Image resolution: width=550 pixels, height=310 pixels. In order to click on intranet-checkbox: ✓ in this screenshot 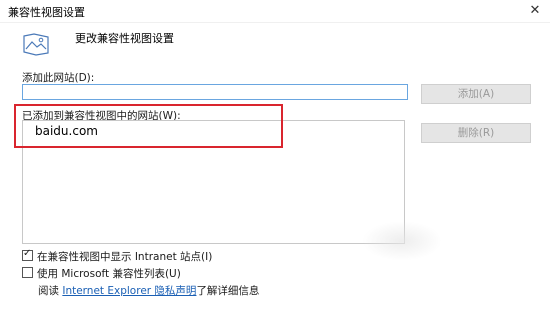, I will do `click(27, 254)`.